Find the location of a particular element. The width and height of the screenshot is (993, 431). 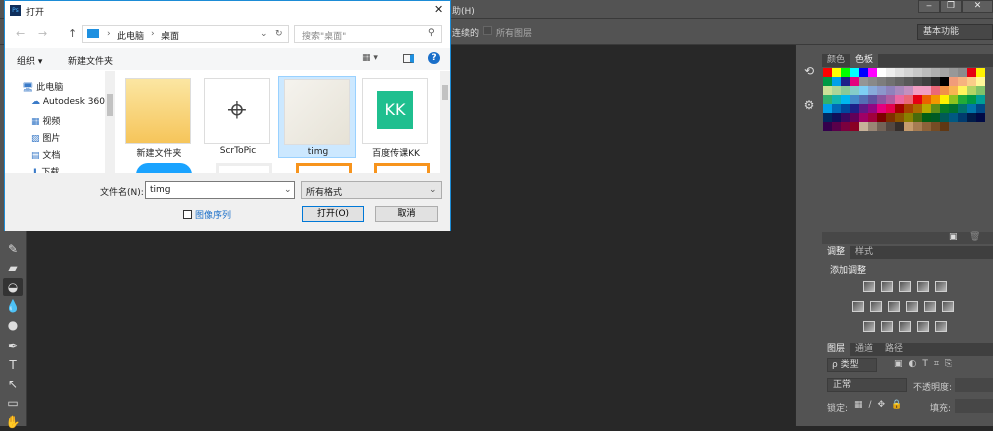

eraser-tool-icon: ▰ is located at coordinates (13, 268).